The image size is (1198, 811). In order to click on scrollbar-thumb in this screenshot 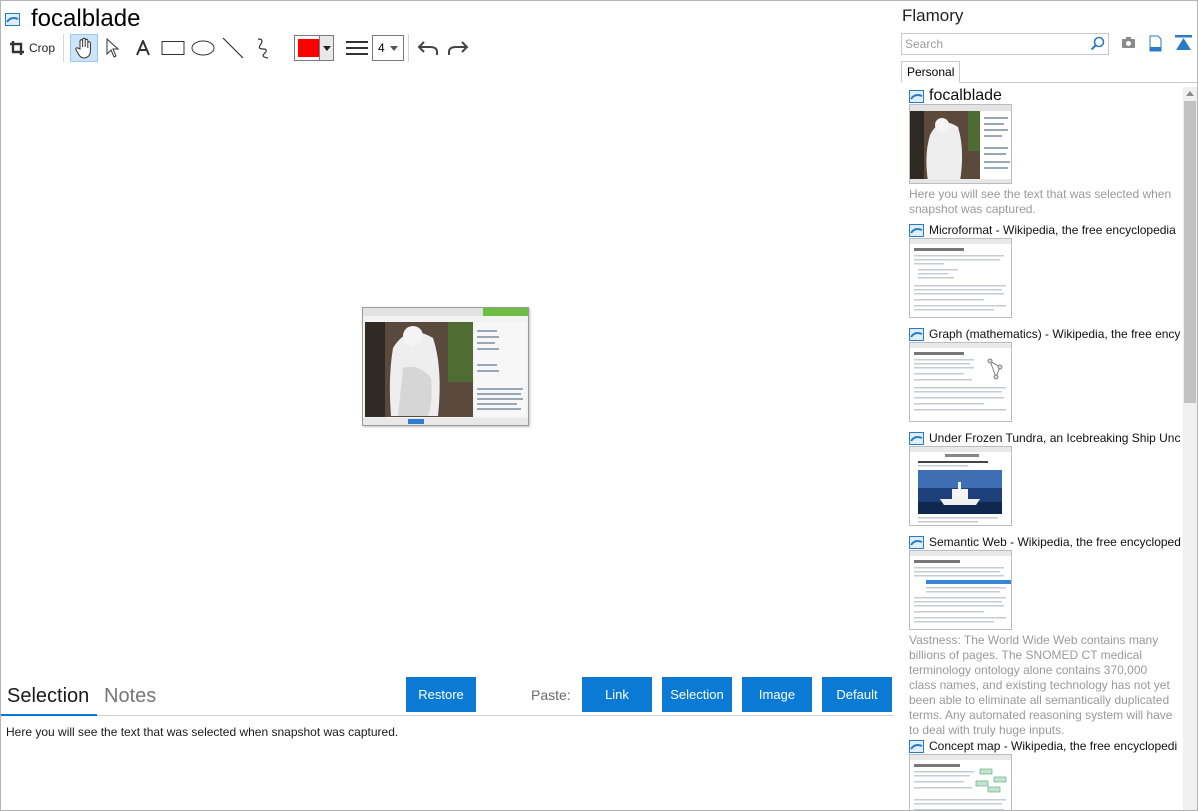, I will do `click(1190, 252)`.